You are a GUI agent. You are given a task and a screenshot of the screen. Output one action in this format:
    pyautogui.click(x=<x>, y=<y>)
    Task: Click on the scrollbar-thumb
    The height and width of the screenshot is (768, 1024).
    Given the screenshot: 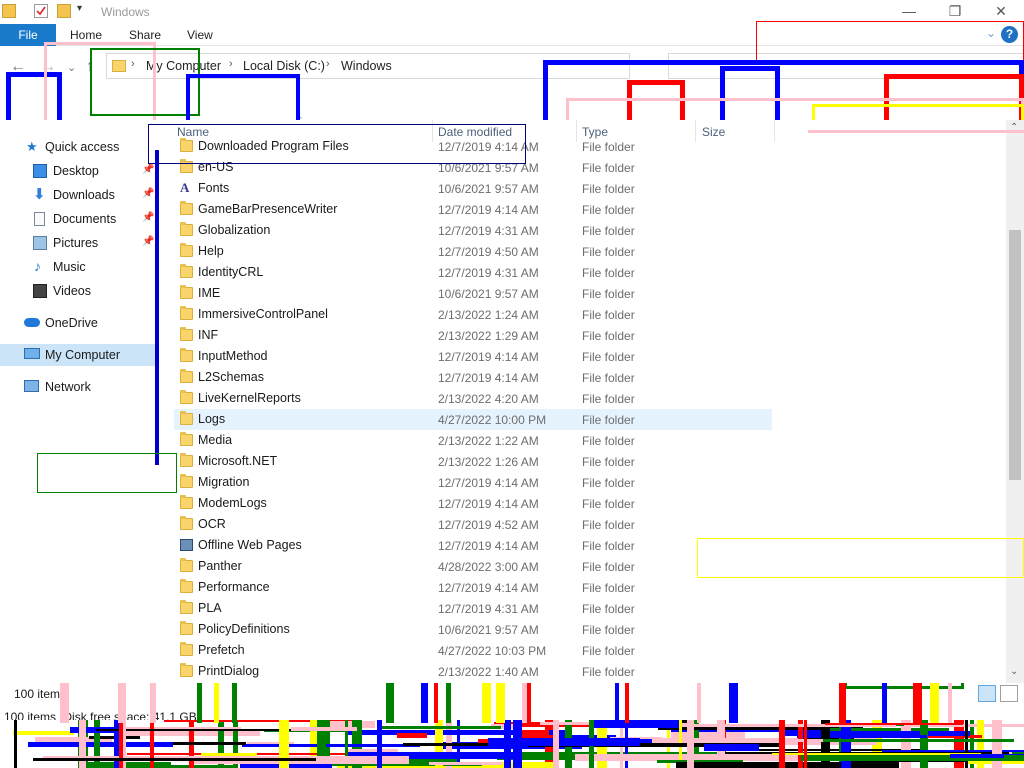 What is the action you would take?
    pyautogui.click(x=1015, y=355)
    